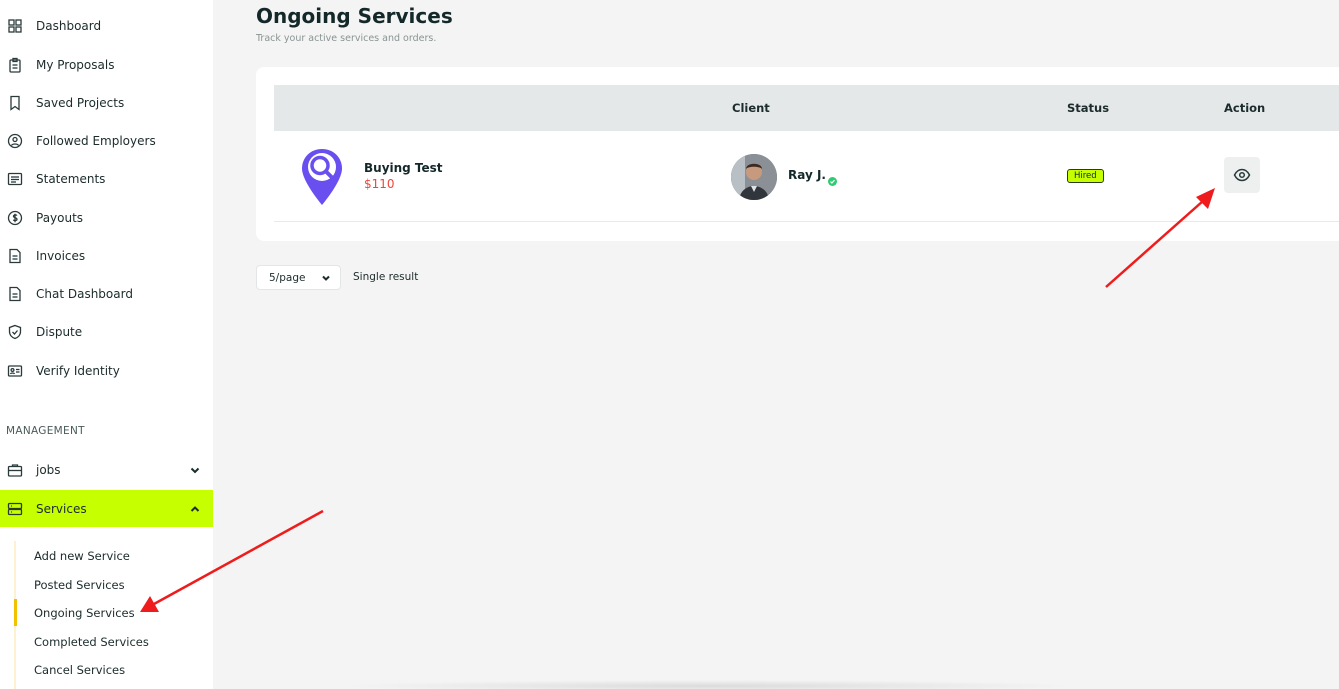  I want to click on status-badge: Hired, so click(1085, 176).